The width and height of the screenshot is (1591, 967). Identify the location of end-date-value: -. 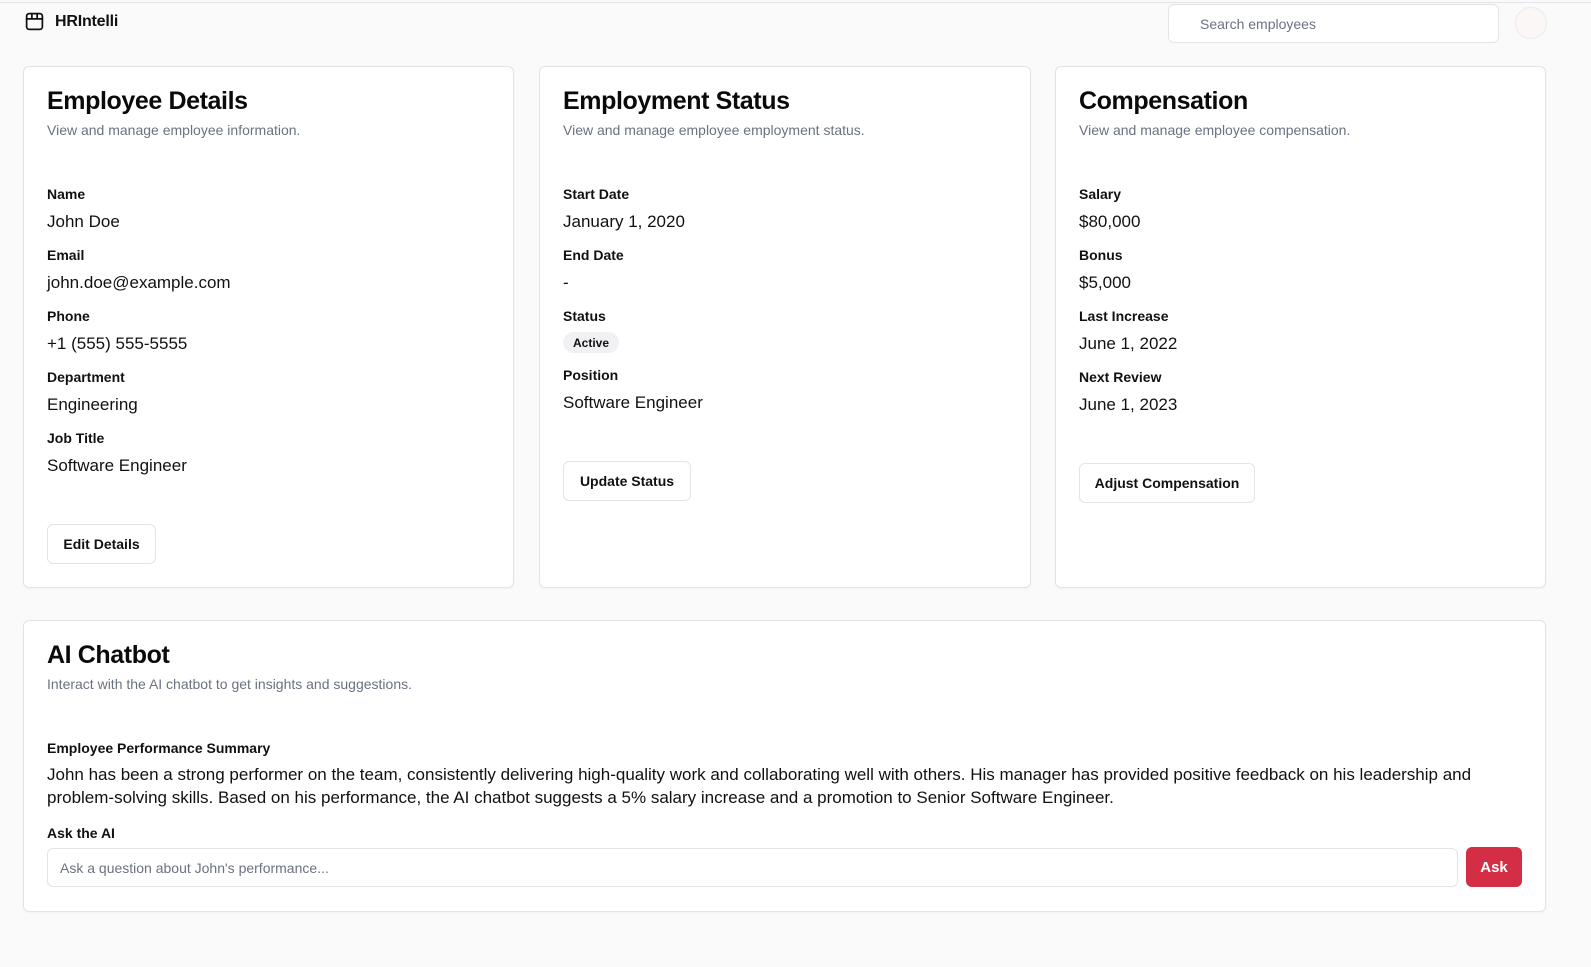
(566, 282).